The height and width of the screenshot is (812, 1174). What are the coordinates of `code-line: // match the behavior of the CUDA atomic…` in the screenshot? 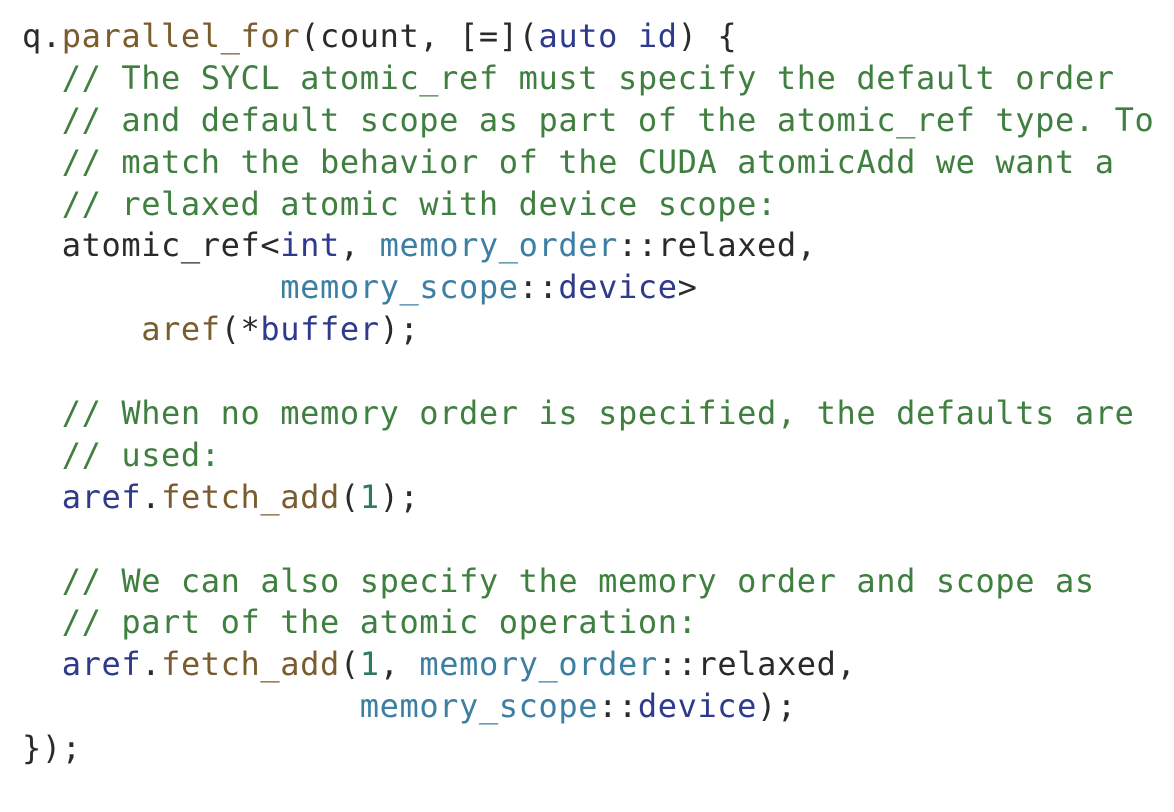 It's located at (588, 163).